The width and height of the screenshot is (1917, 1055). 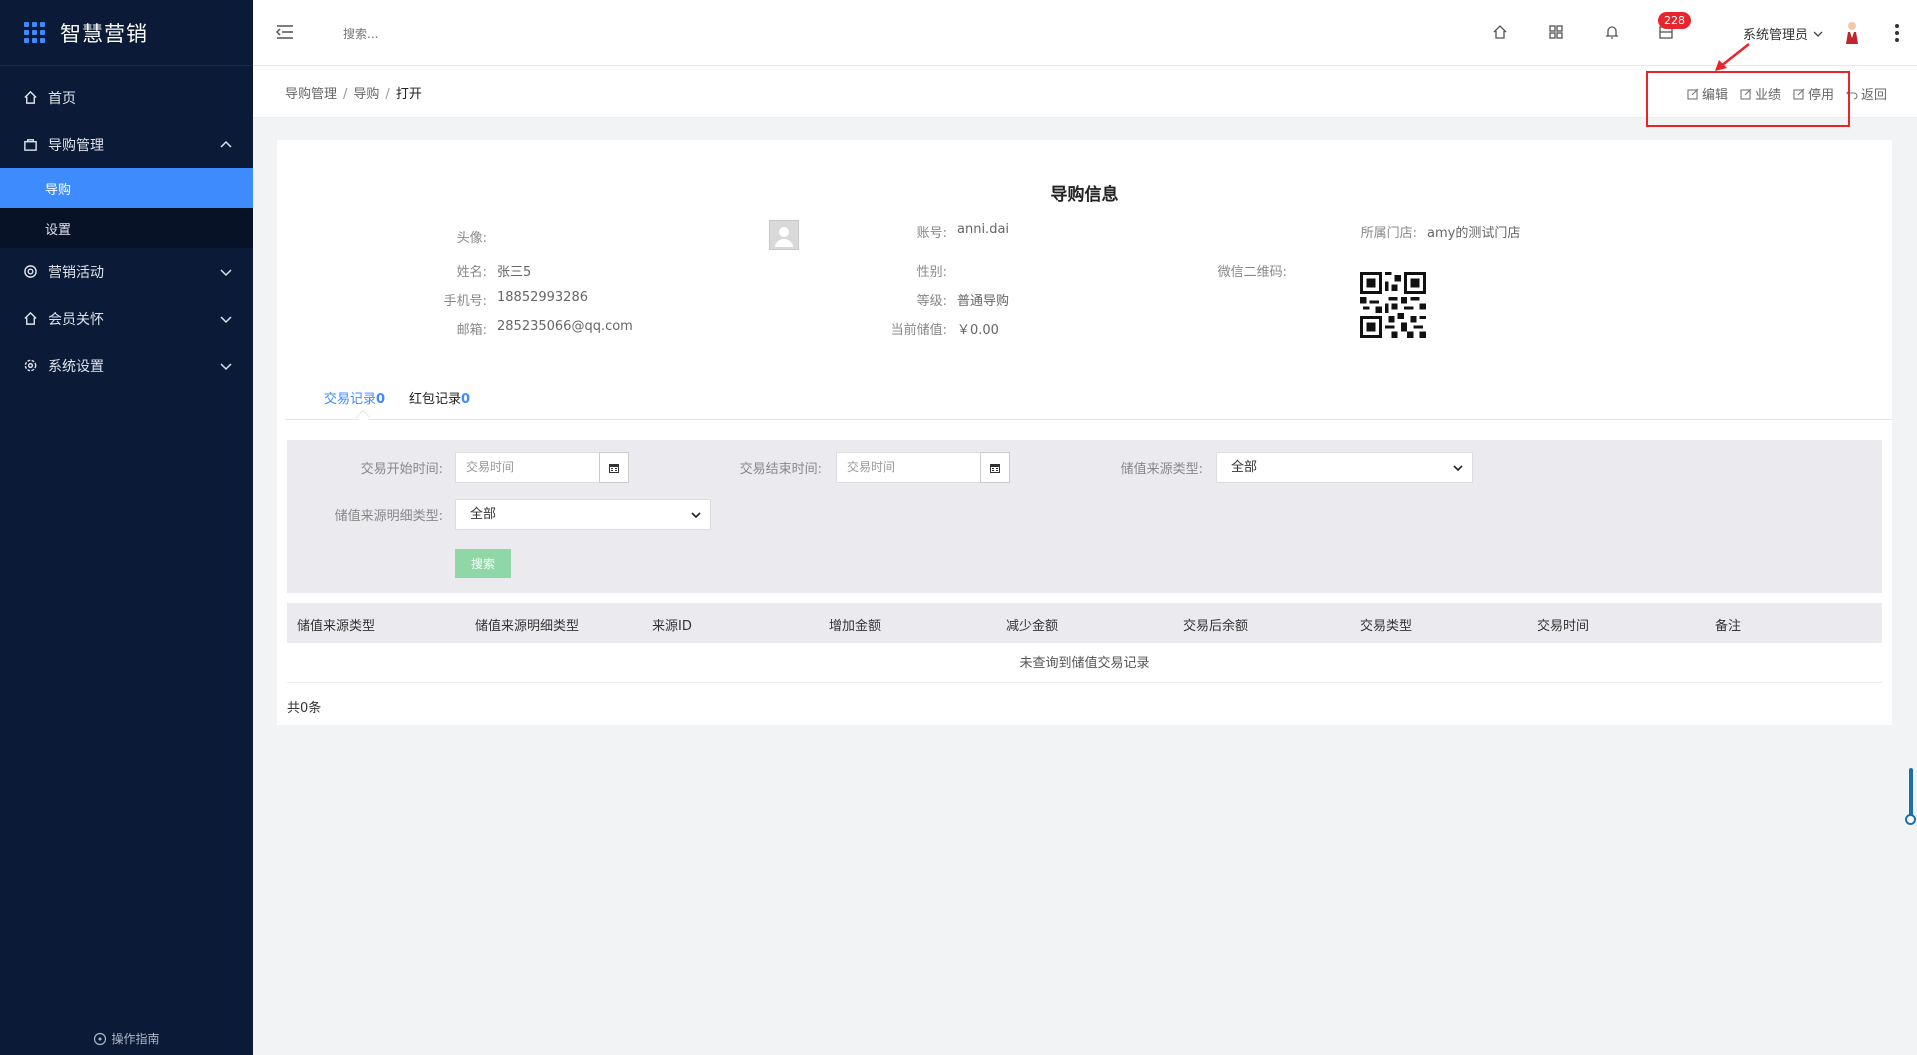 What do you see at coordinates (1556, 32) in the screenshot?
I see `apps-grid-icon` at bounding box center [1556, 32].